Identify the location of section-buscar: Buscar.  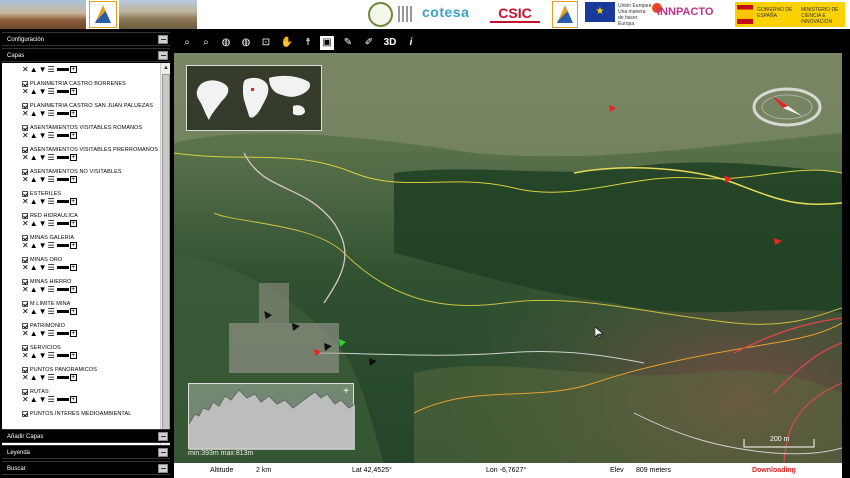
(86, 468).